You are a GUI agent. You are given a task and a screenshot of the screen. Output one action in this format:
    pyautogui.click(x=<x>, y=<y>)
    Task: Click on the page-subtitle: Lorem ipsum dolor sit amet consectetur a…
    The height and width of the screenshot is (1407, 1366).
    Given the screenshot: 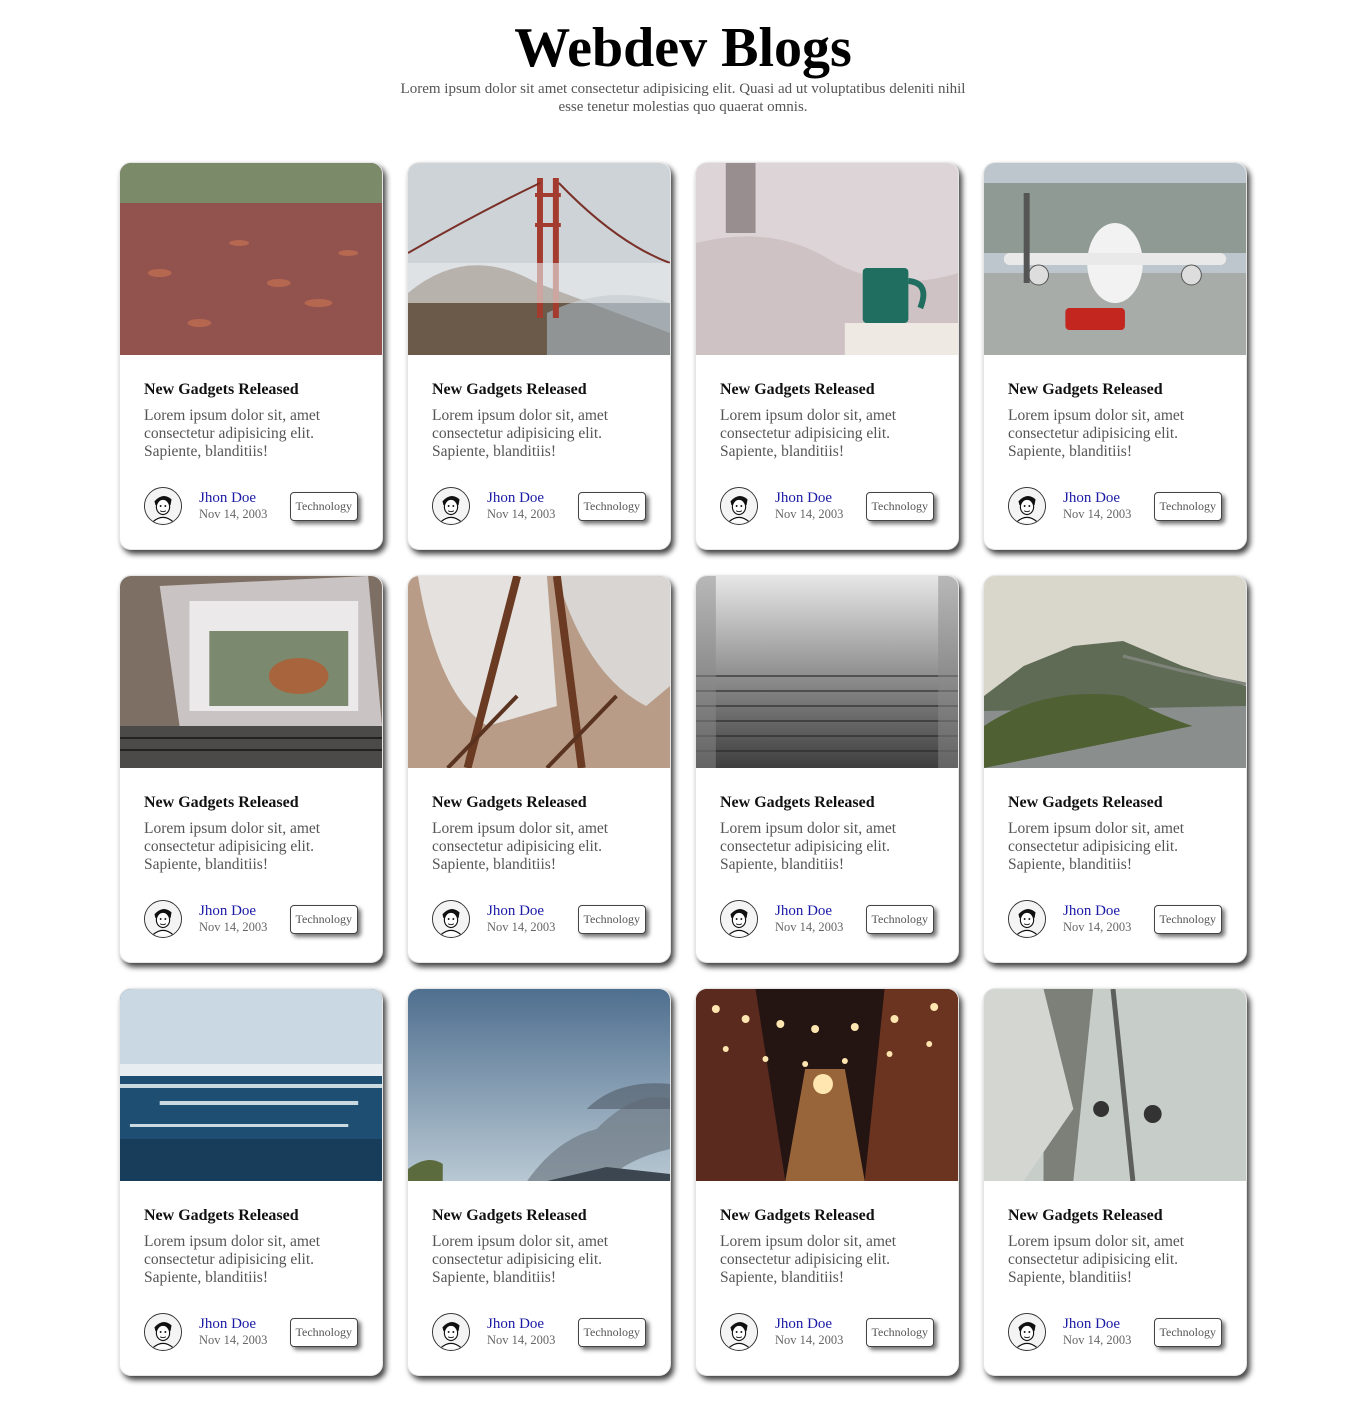 What is the action you would take?
    pyautogui.click(x=683, y=98)
    